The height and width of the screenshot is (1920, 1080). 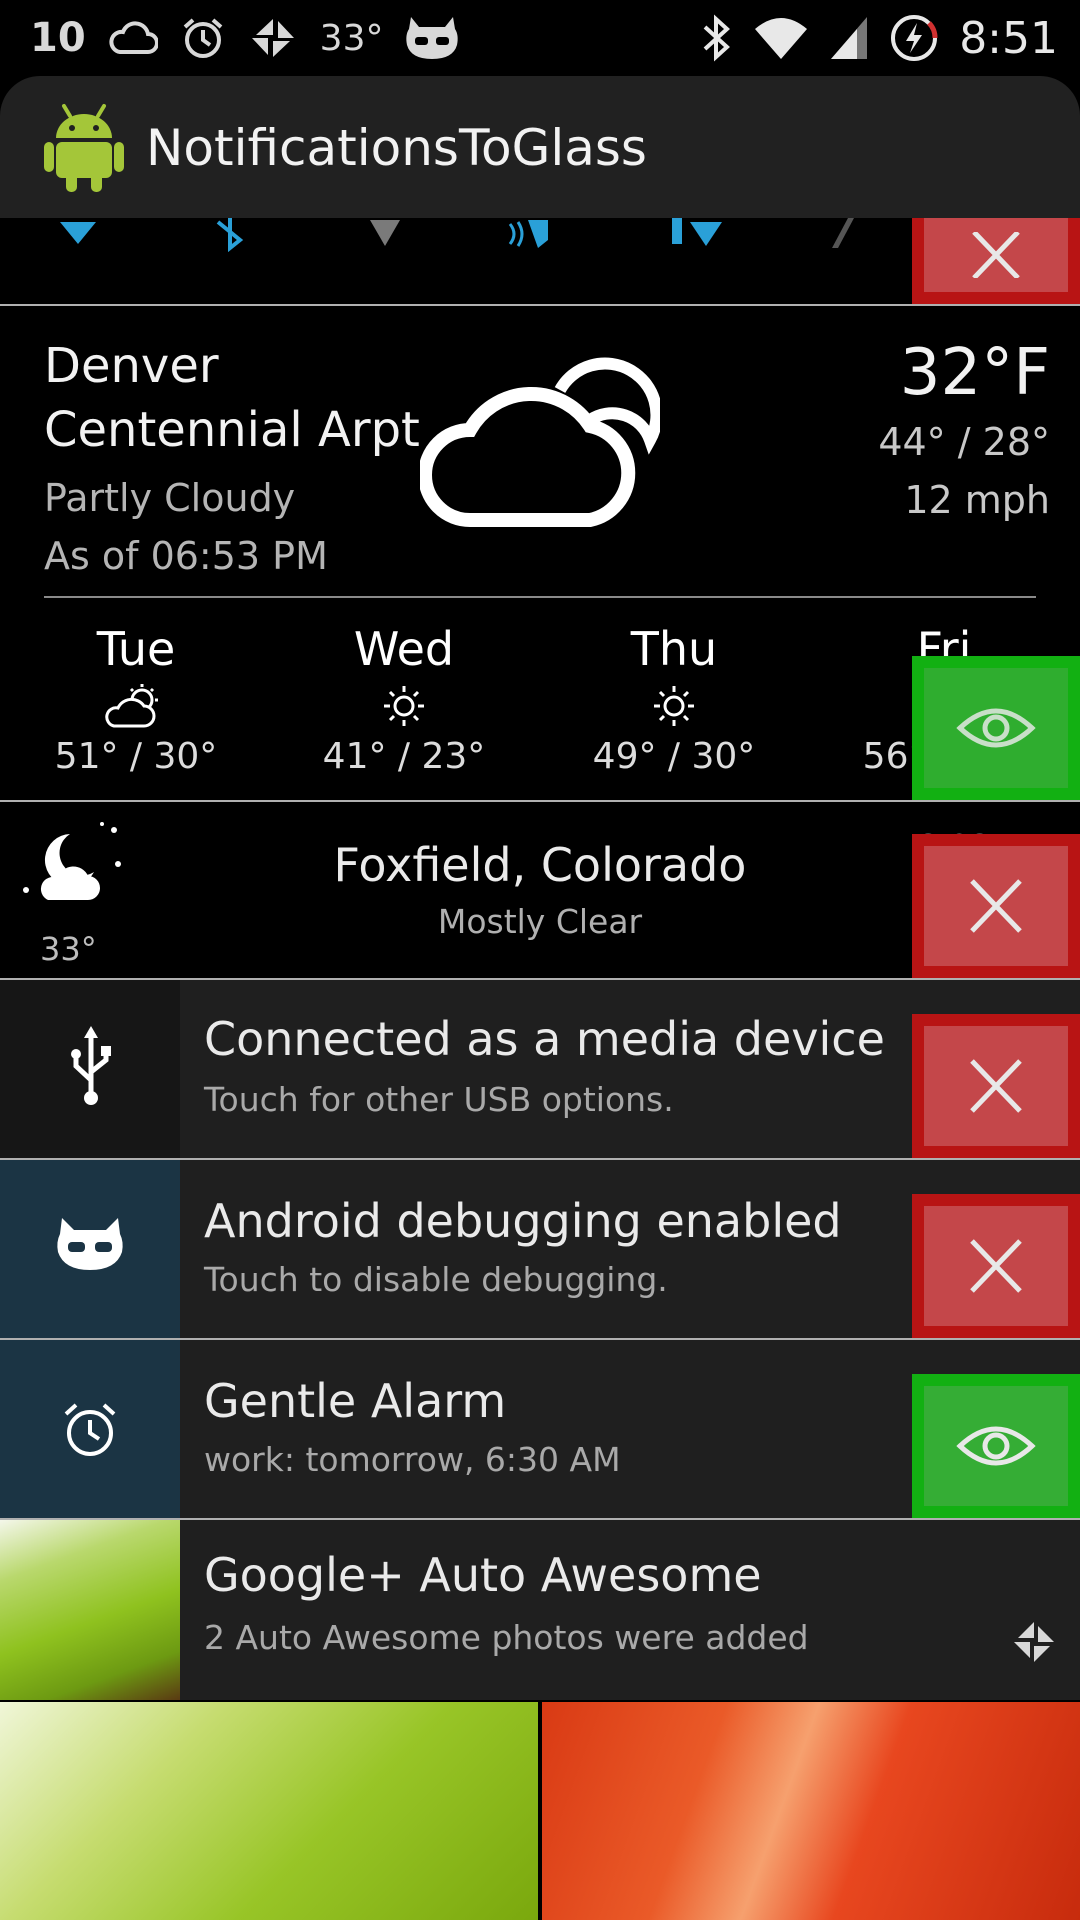 What do you see at coordinates (879, 38) in the screenshot?
I see `status-bar-right: 8:51` at bounding box center [879, 38].